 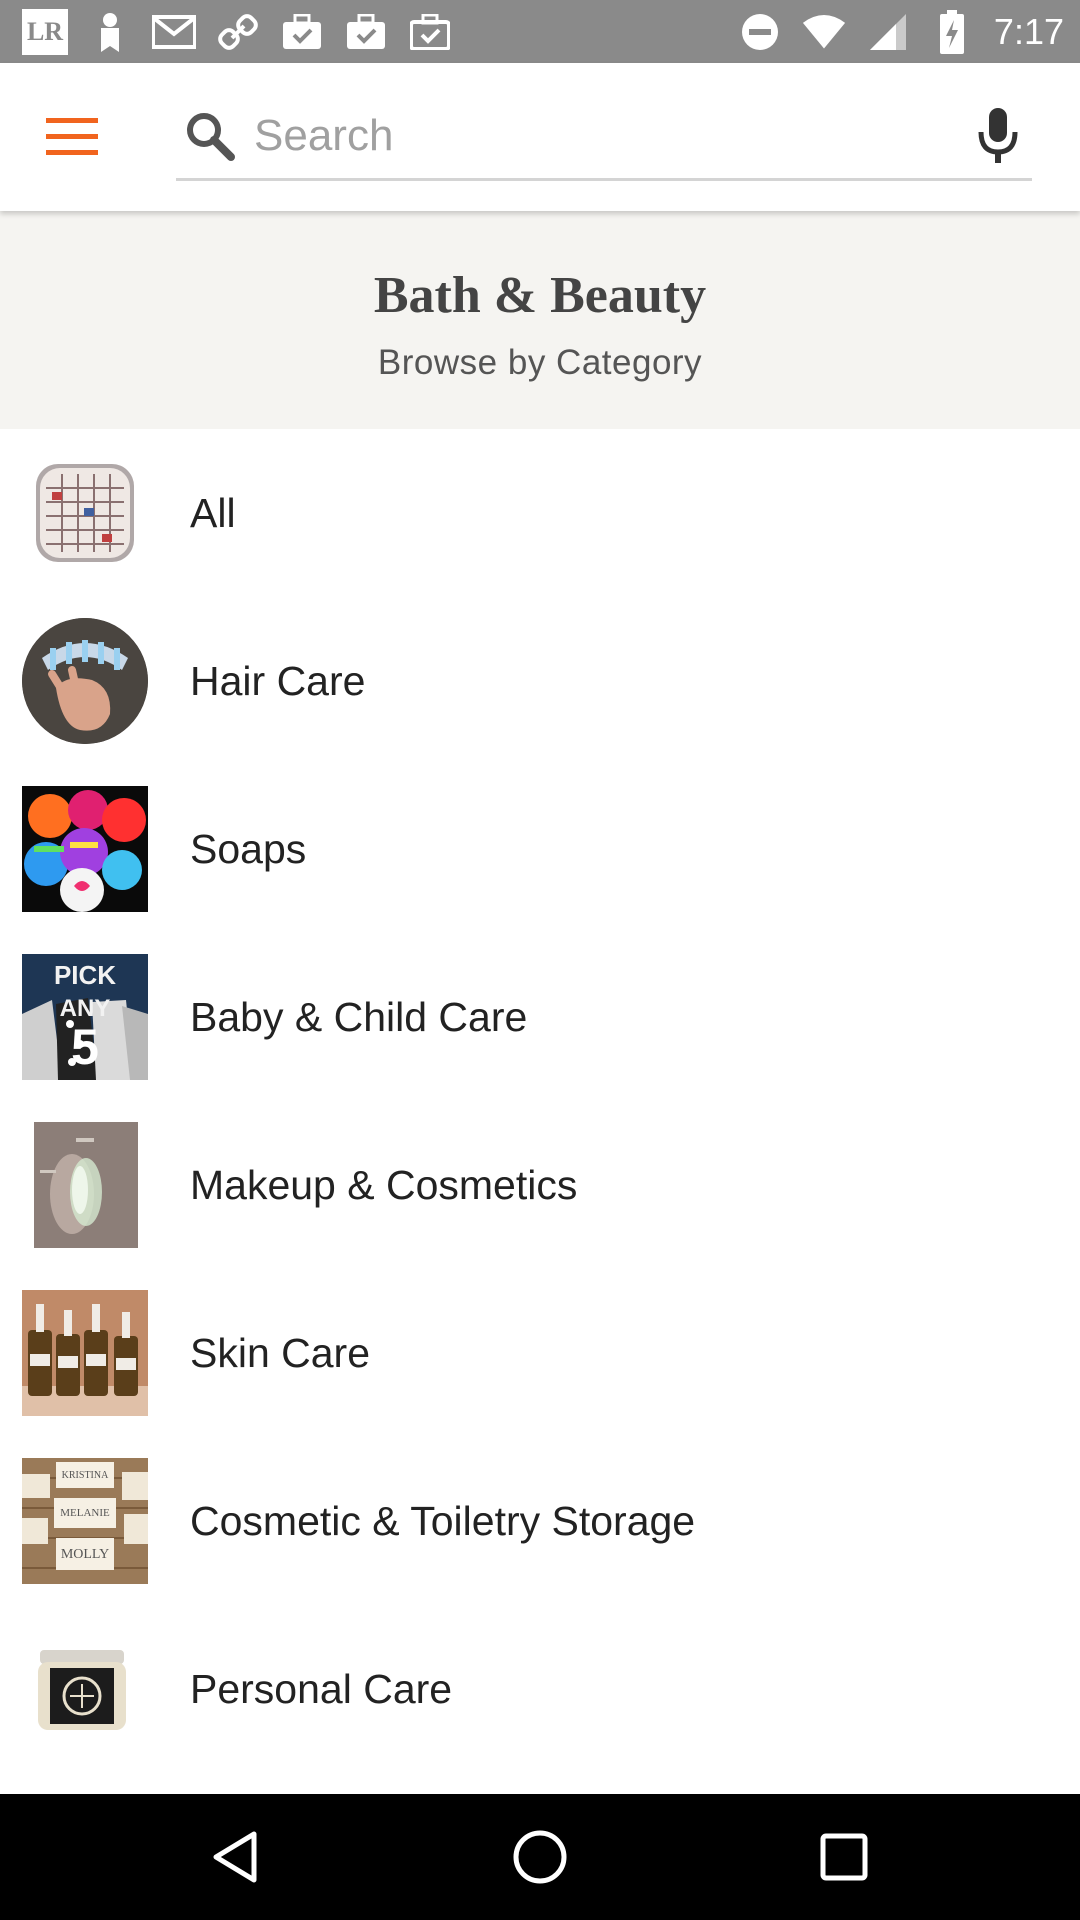 I want to click on hamburger-menu-icon, so click(x=72, y=137).